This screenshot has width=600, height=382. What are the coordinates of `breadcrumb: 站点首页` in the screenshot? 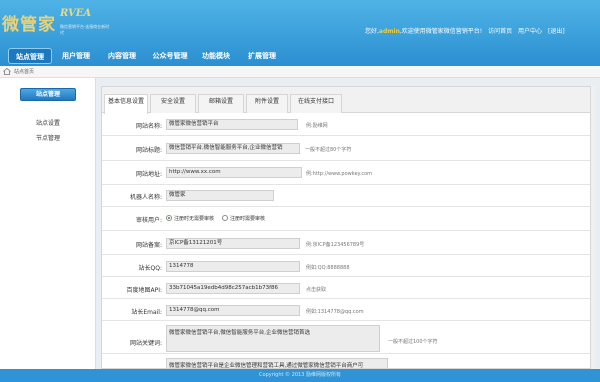 It's located at (300, 72).